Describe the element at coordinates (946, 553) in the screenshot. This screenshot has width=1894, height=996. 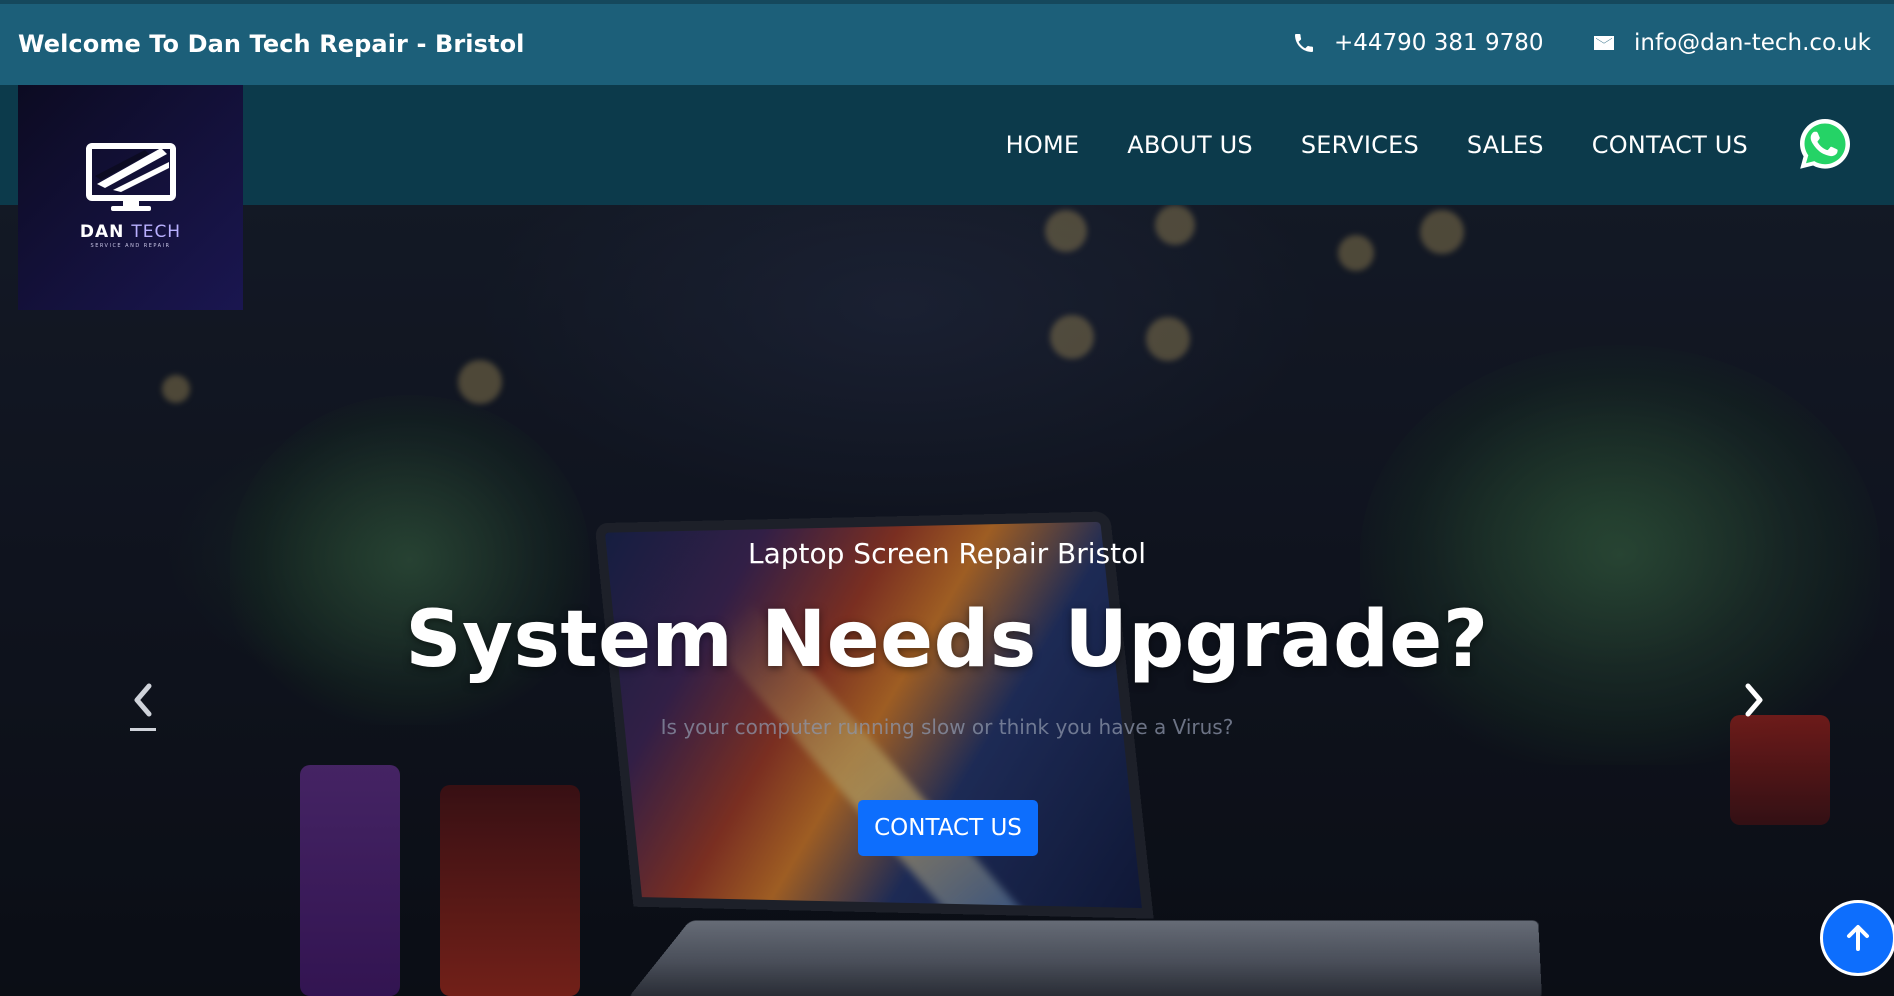
I see `hero-subtitle: Laptop Screen Repair Bristol` at that location.